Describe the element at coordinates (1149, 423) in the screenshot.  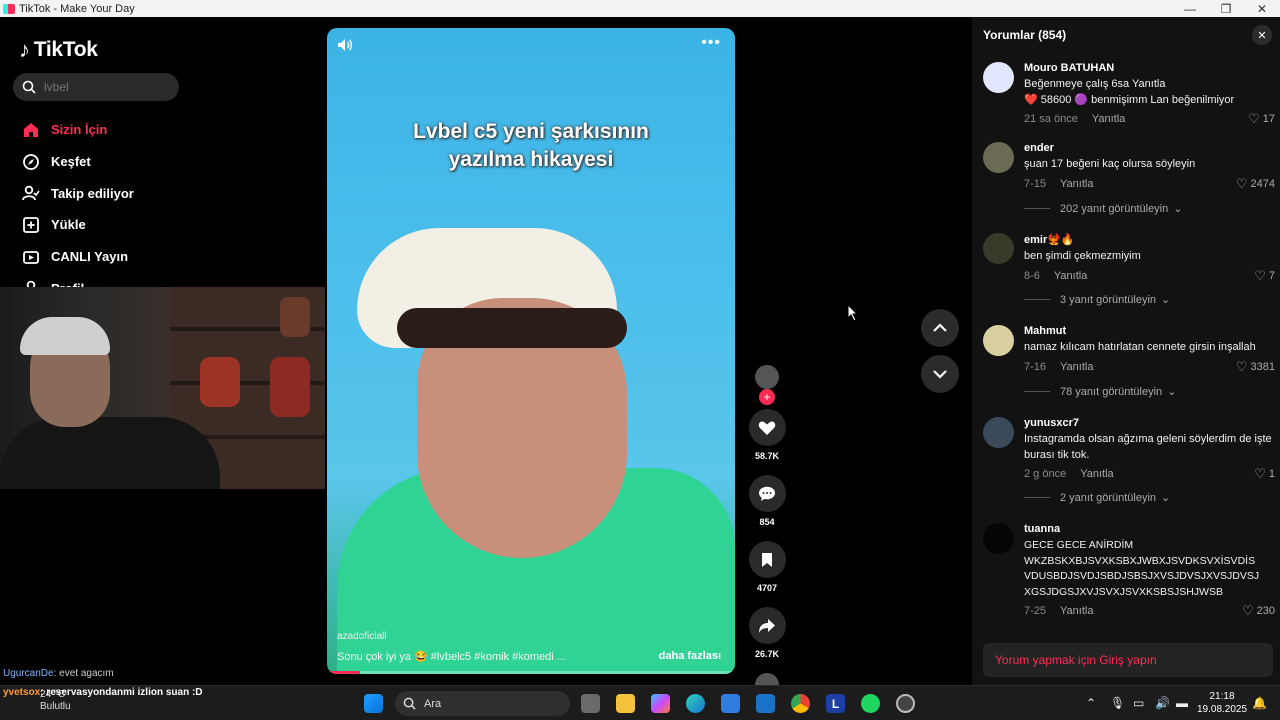
I see `commenter-name: yunusxcr7` at that location.